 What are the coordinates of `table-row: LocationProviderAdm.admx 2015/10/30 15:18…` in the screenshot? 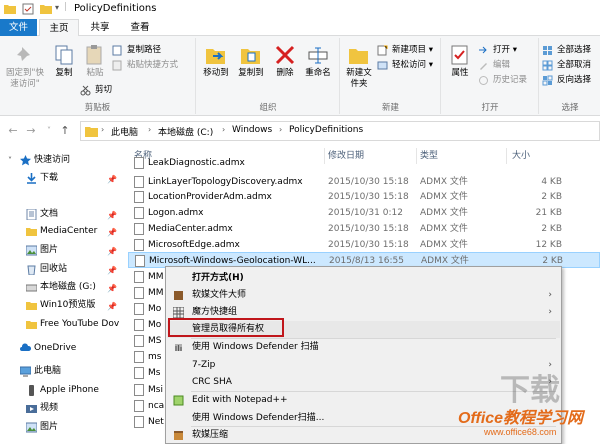 It's located at (364, 197).